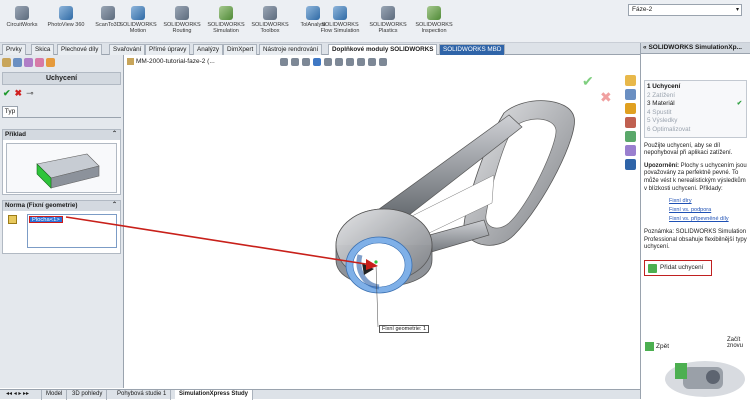 This screenshot has height=400, width=750. What do you see at coordinates (127, 49) in the screenshot?
I see `tab-svarovani: Svařování` at bounding box center [127, 49].